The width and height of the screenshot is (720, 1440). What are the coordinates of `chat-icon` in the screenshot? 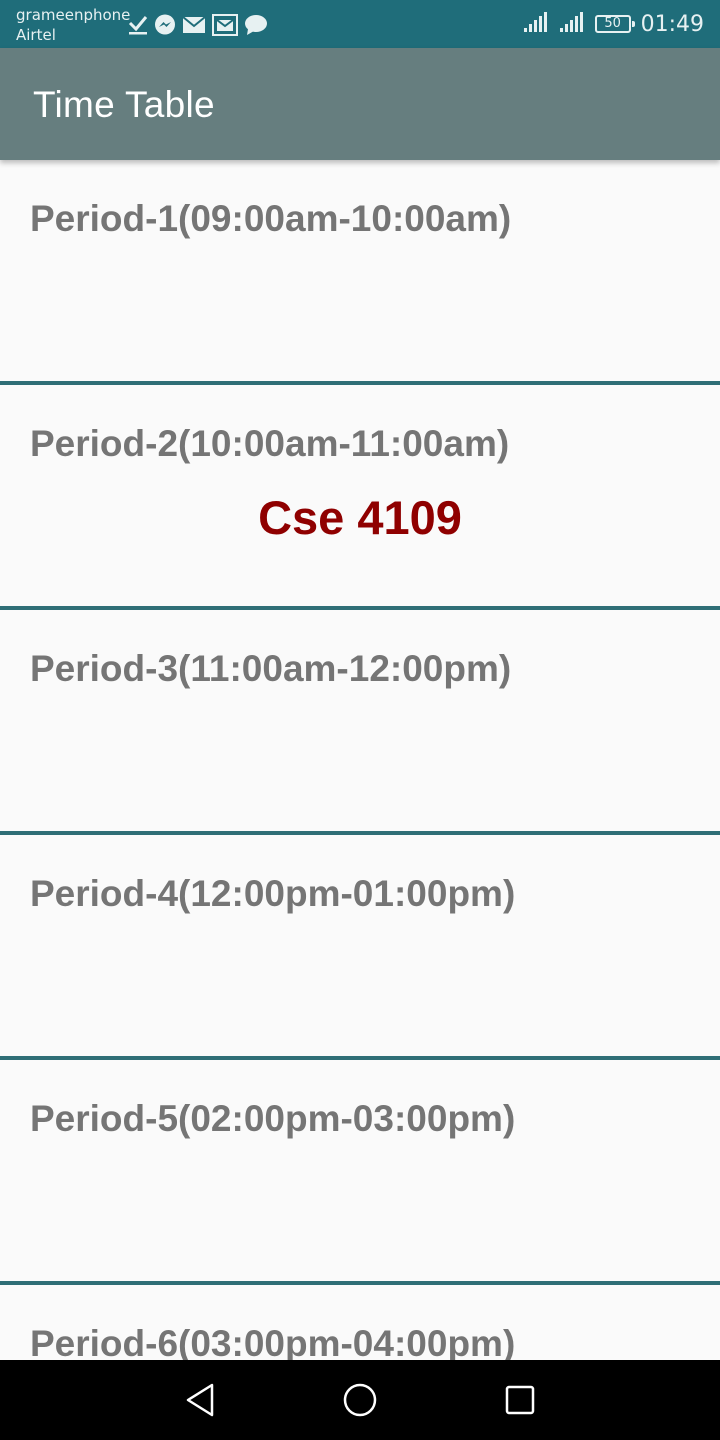 It's located at (256, 25).